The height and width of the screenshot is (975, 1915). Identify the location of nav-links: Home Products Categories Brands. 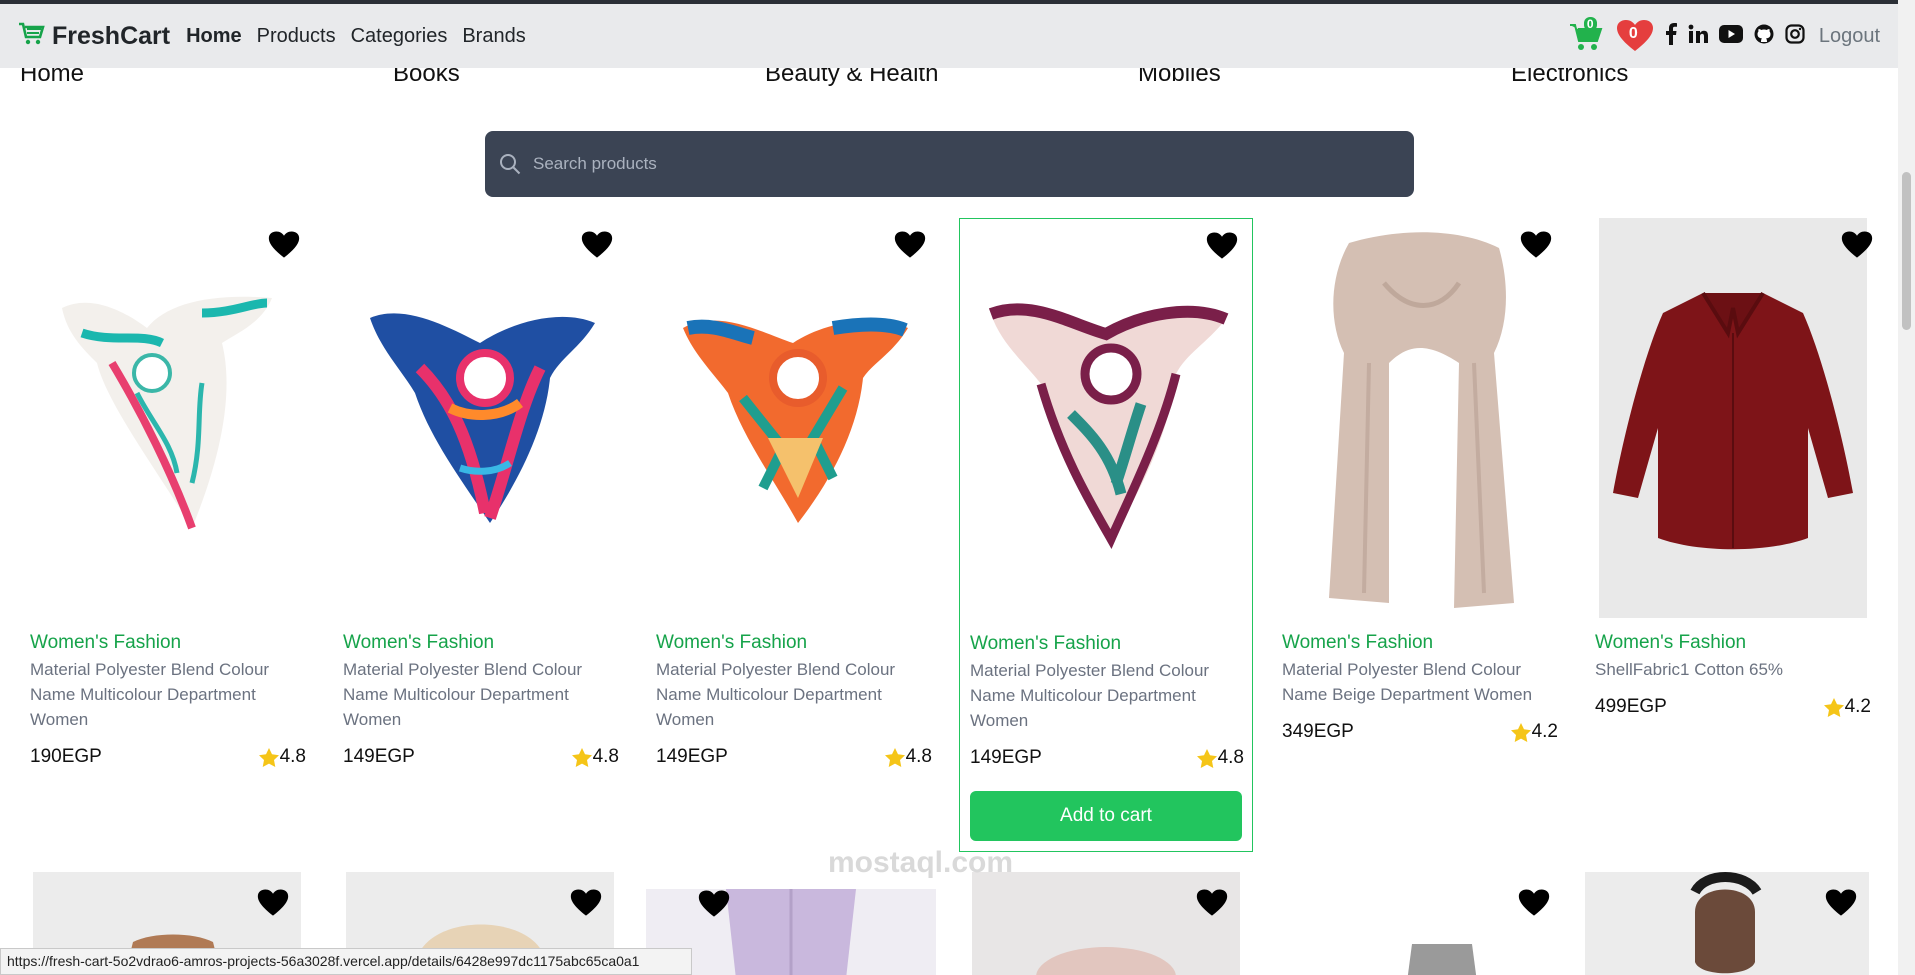
(356, 36).